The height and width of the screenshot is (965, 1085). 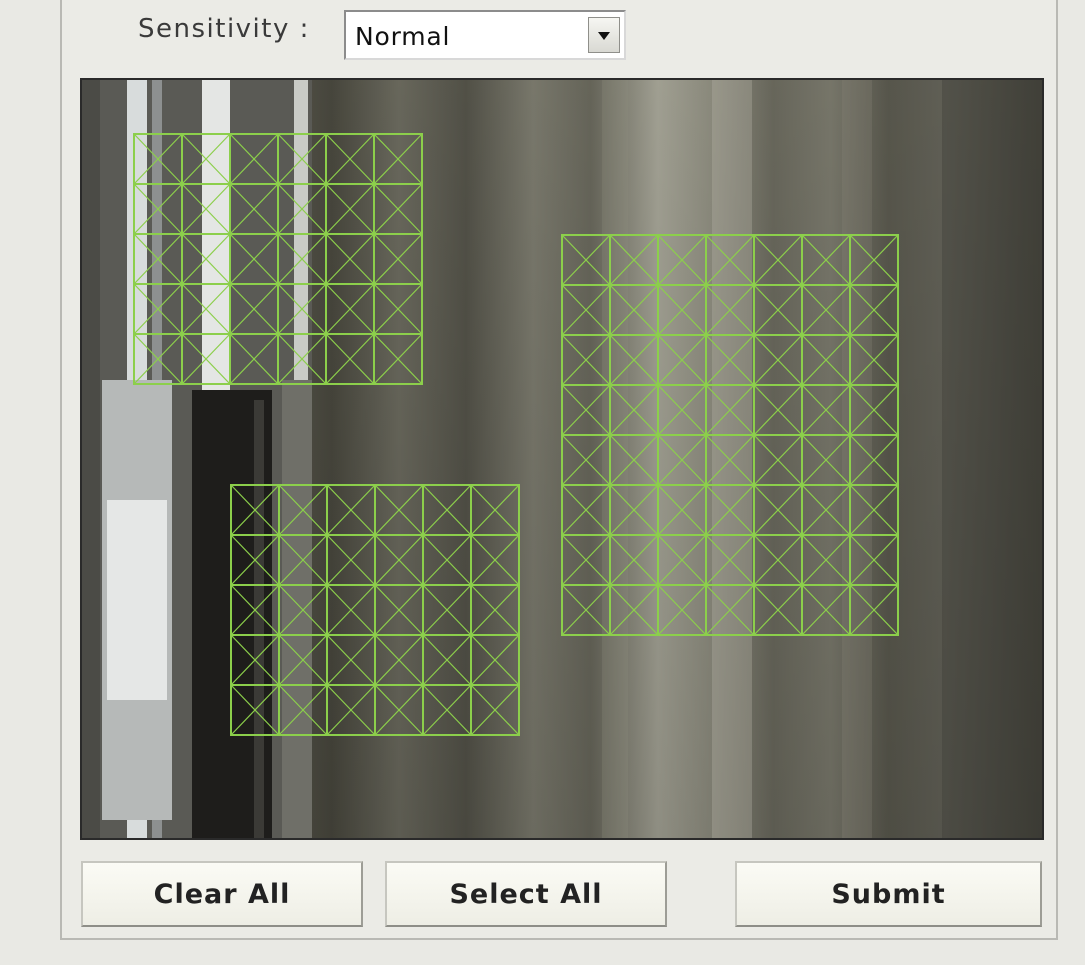 What do you see at coordinates (526, 894) in the screenshot?
I see `select-all-button: Select All` at bounding box center [526, 894].